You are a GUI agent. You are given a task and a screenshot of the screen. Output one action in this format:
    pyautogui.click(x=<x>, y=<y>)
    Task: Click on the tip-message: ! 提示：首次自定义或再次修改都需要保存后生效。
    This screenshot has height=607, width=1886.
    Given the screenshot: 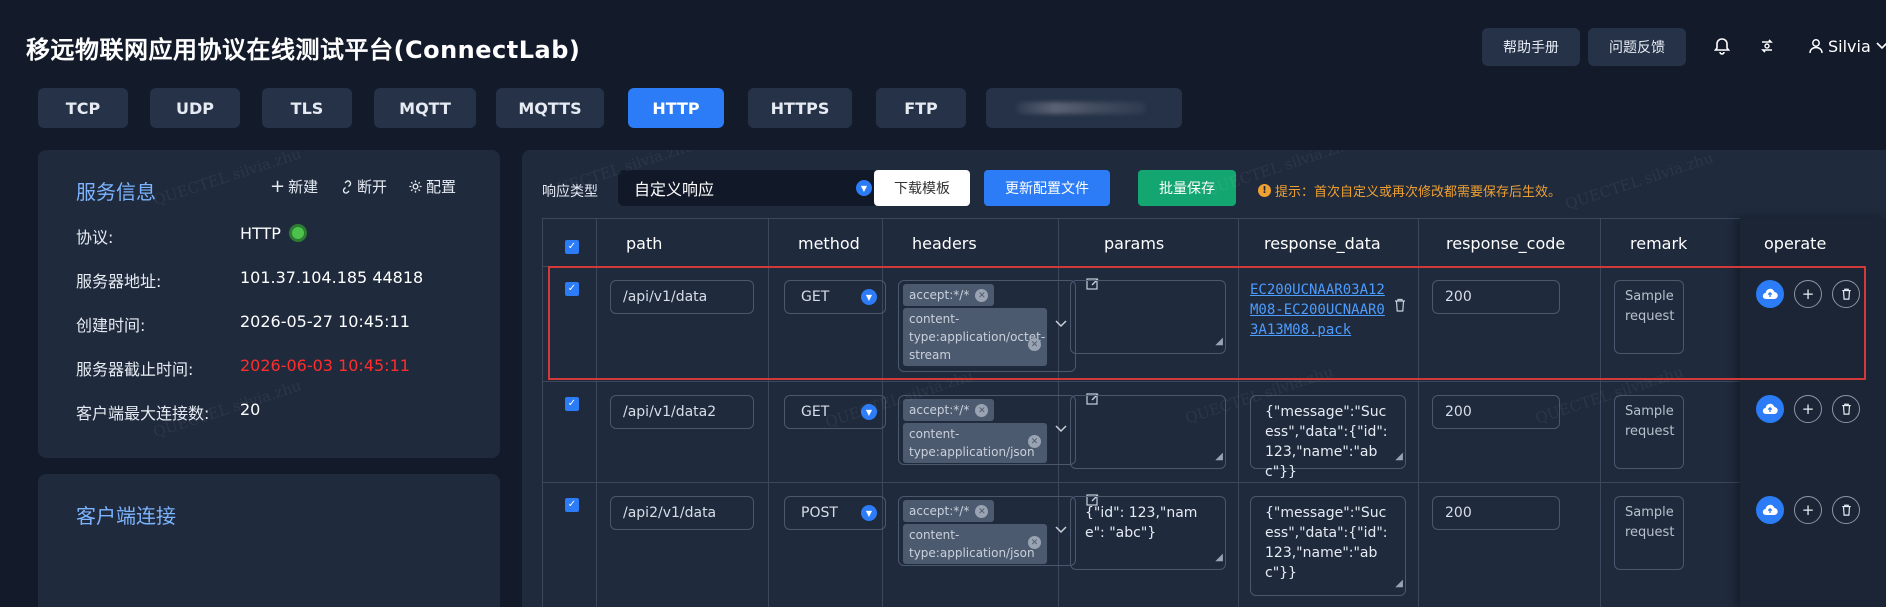 What is the action you would take?
    pyautogui.click(x=1409, y=190)
    